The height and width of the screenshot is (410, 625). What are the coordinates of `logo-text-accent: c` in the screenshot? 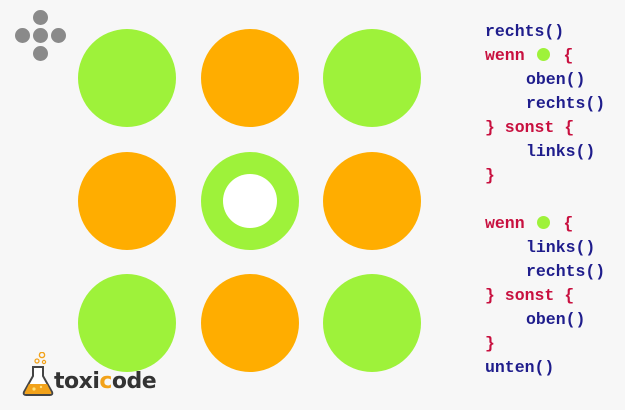 It's located at (105, 381).